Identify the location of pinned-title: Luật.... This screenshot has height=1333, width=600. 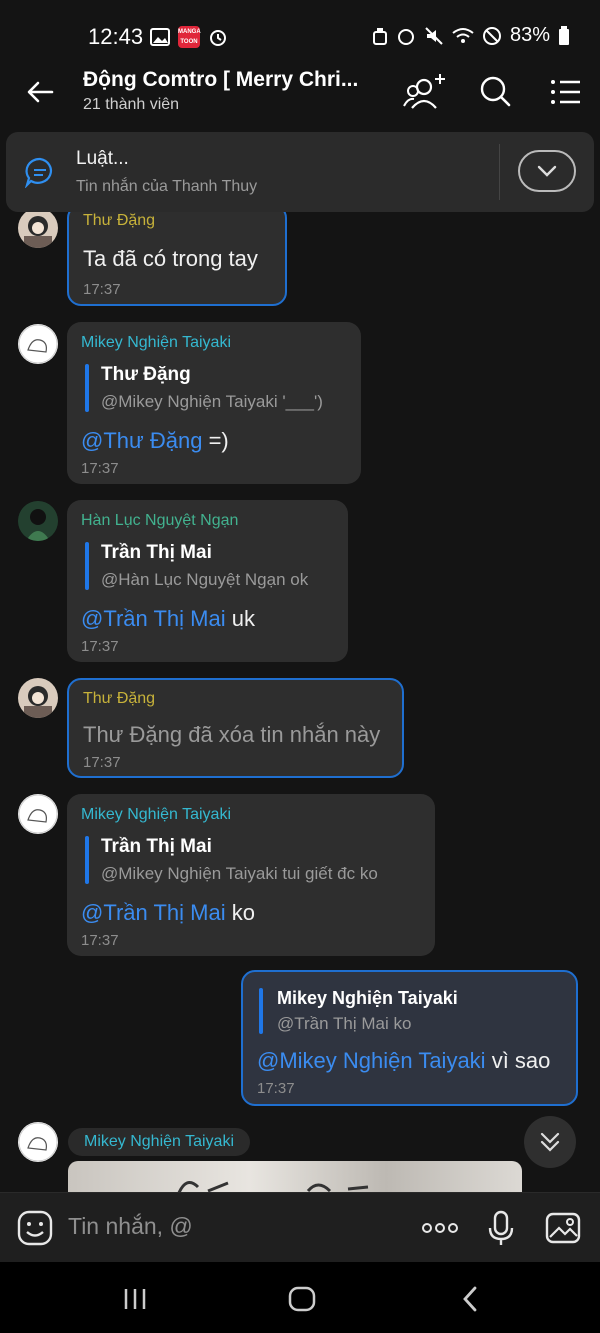
(102, 158).